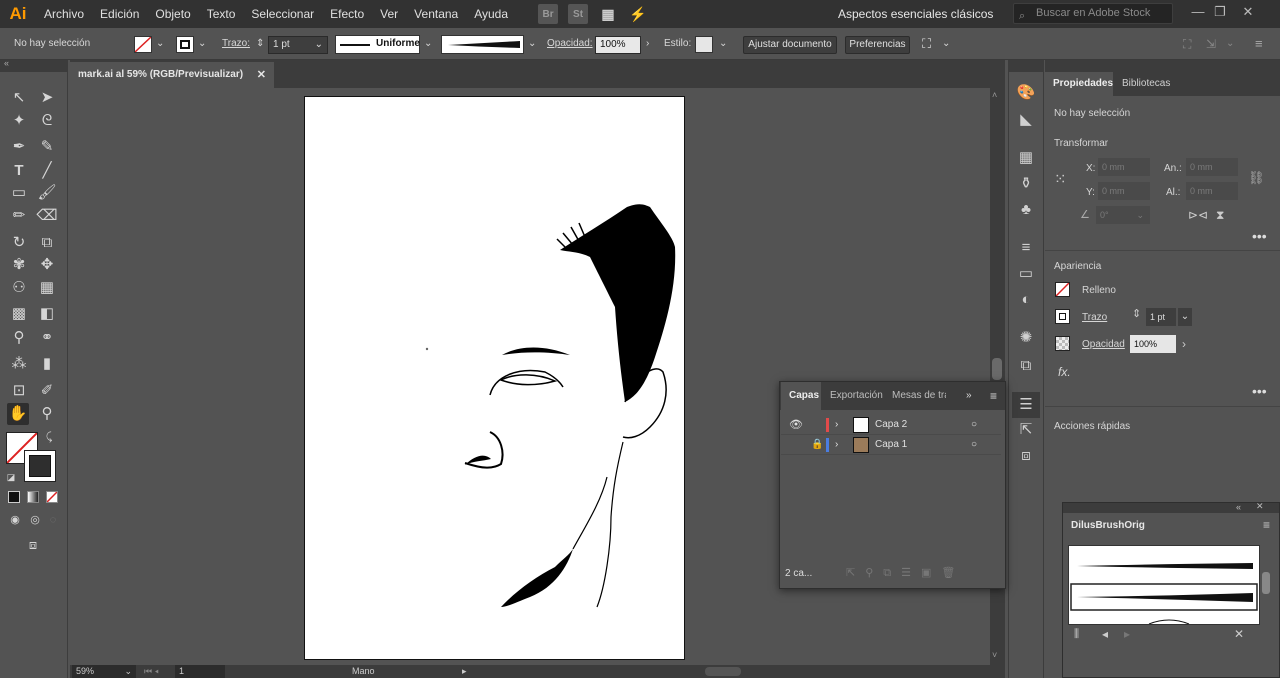 The width and height of the screenshot is (1280, 678). What do you see at coordinates (638, 14) in the screenshot?
I see `gpu-performance-icon: ⚡` at bounding box center [638, 14].